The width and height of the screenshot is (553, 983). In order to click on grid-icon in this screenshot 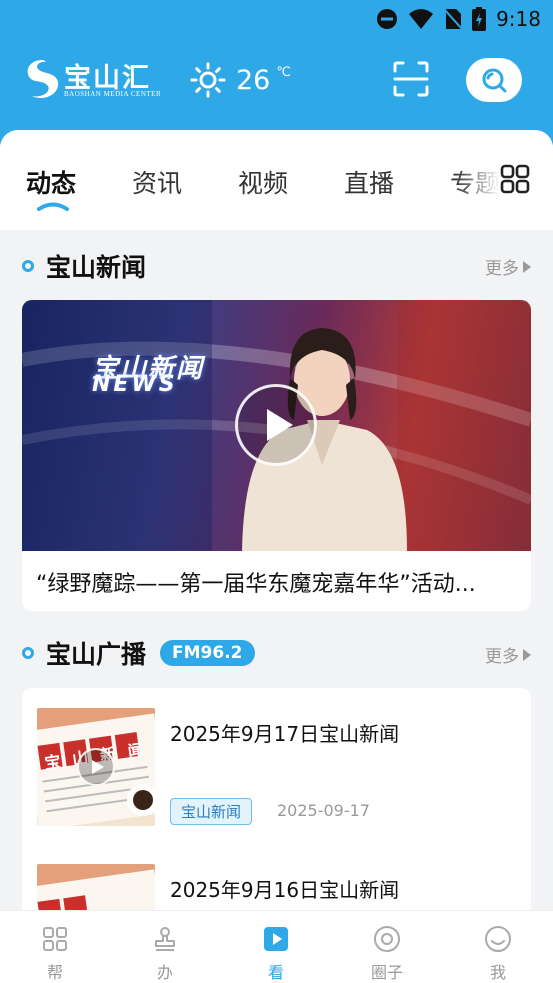, I will do `click(55, 939)`.